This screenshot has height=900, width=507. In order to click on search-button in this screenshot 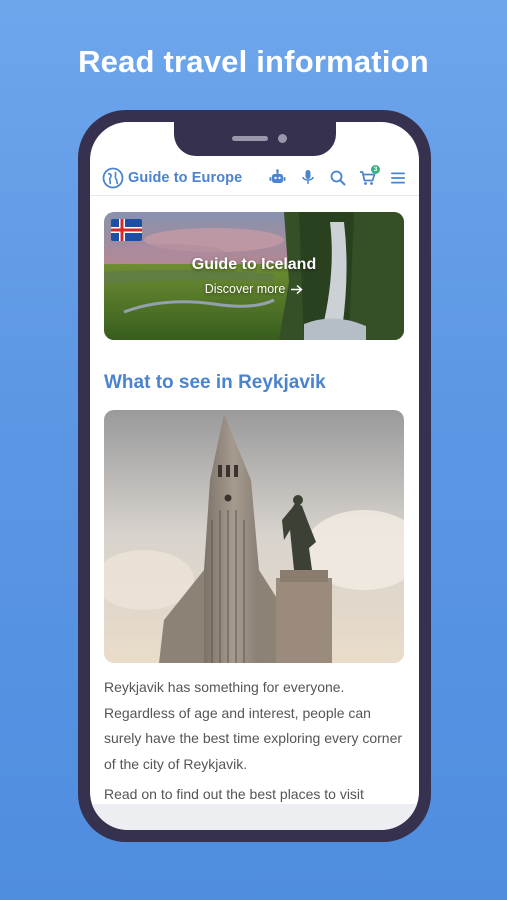, I will do `click(337, 177)`.